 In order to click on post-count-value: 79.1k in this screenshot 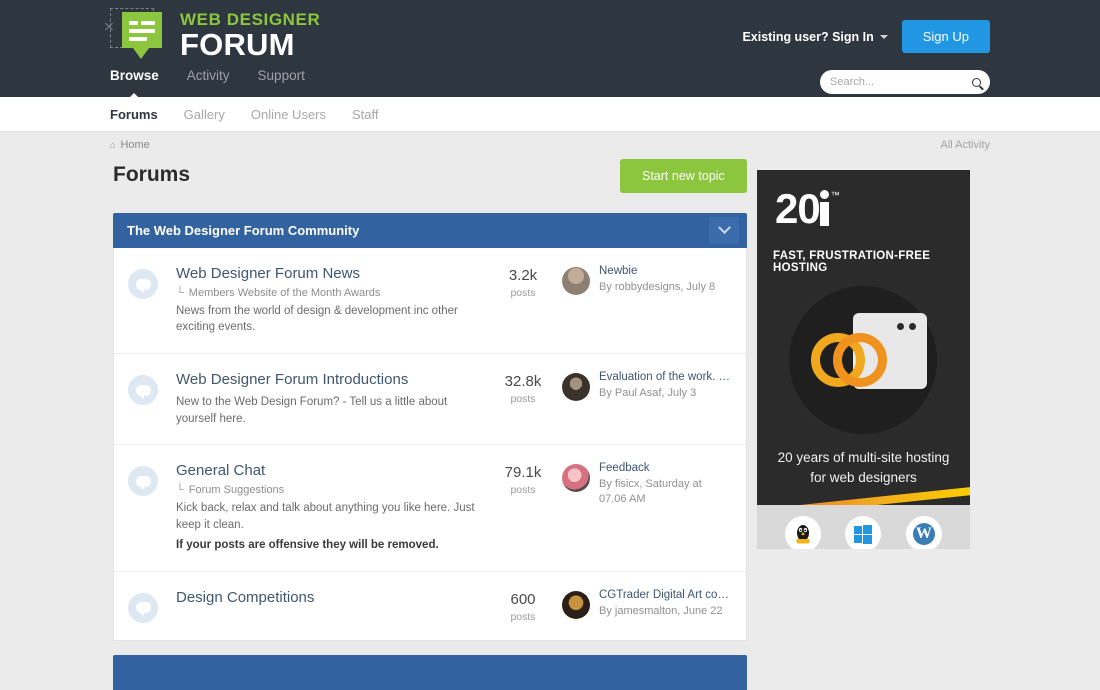, I will do `click(523, 473)`.